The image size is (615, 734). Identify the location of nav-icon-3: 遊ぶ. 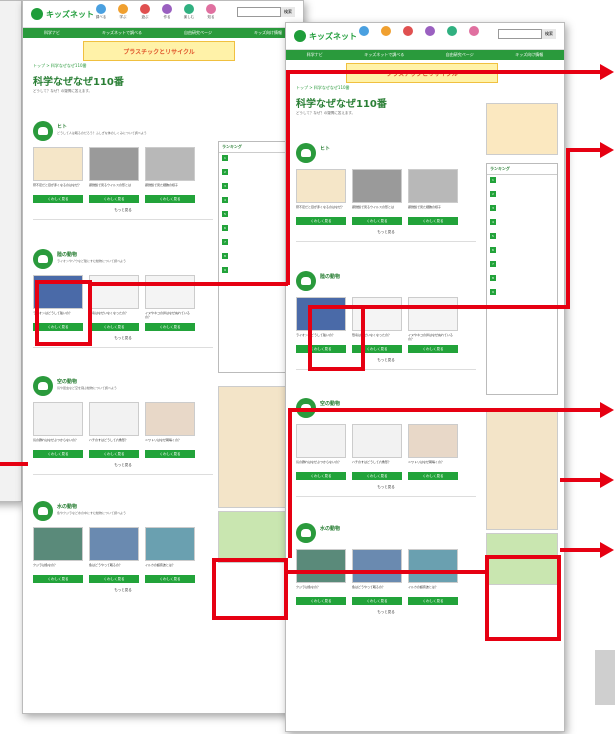
(145, 14).